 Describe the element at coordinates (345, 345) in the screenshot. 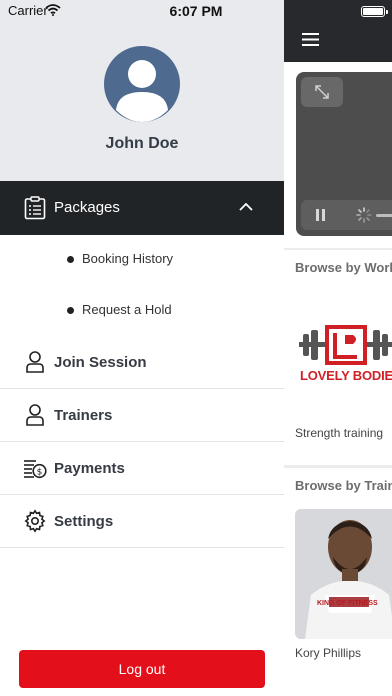

I see `lovely-bodies-logo` at that location.